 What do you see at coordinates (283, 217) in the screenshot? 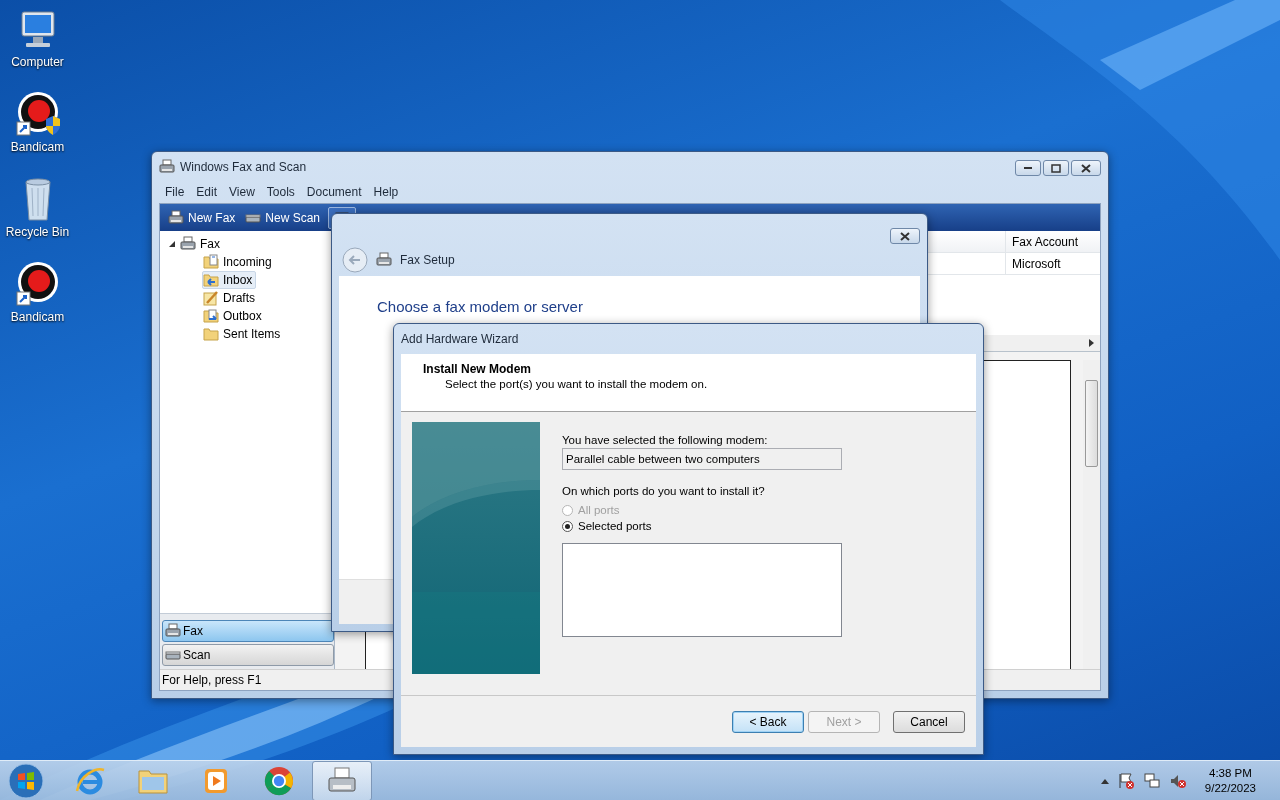
I see `toolbar-button: New Scan` at bounding box center [283, 217].